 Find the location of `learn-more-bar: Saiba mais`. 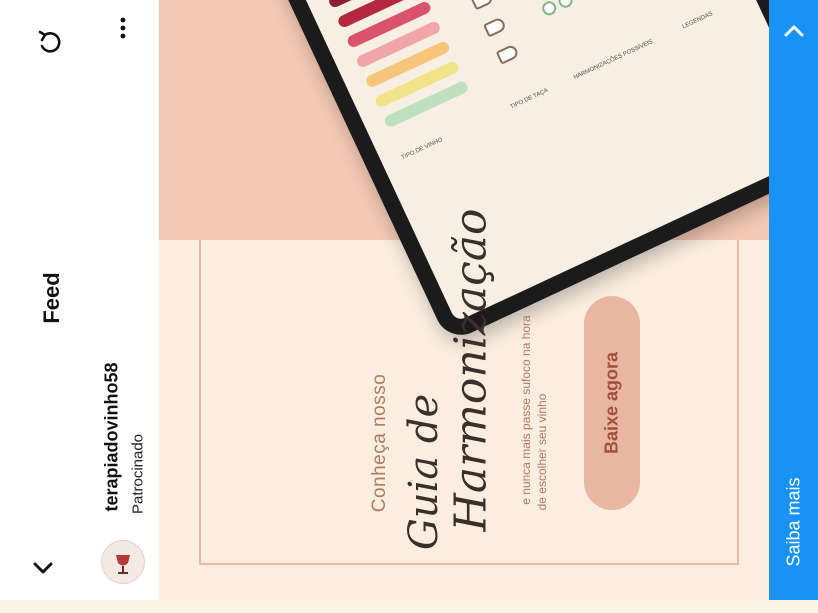

learn-more-bar: Saiba mais is located at coordinates (793, 300).